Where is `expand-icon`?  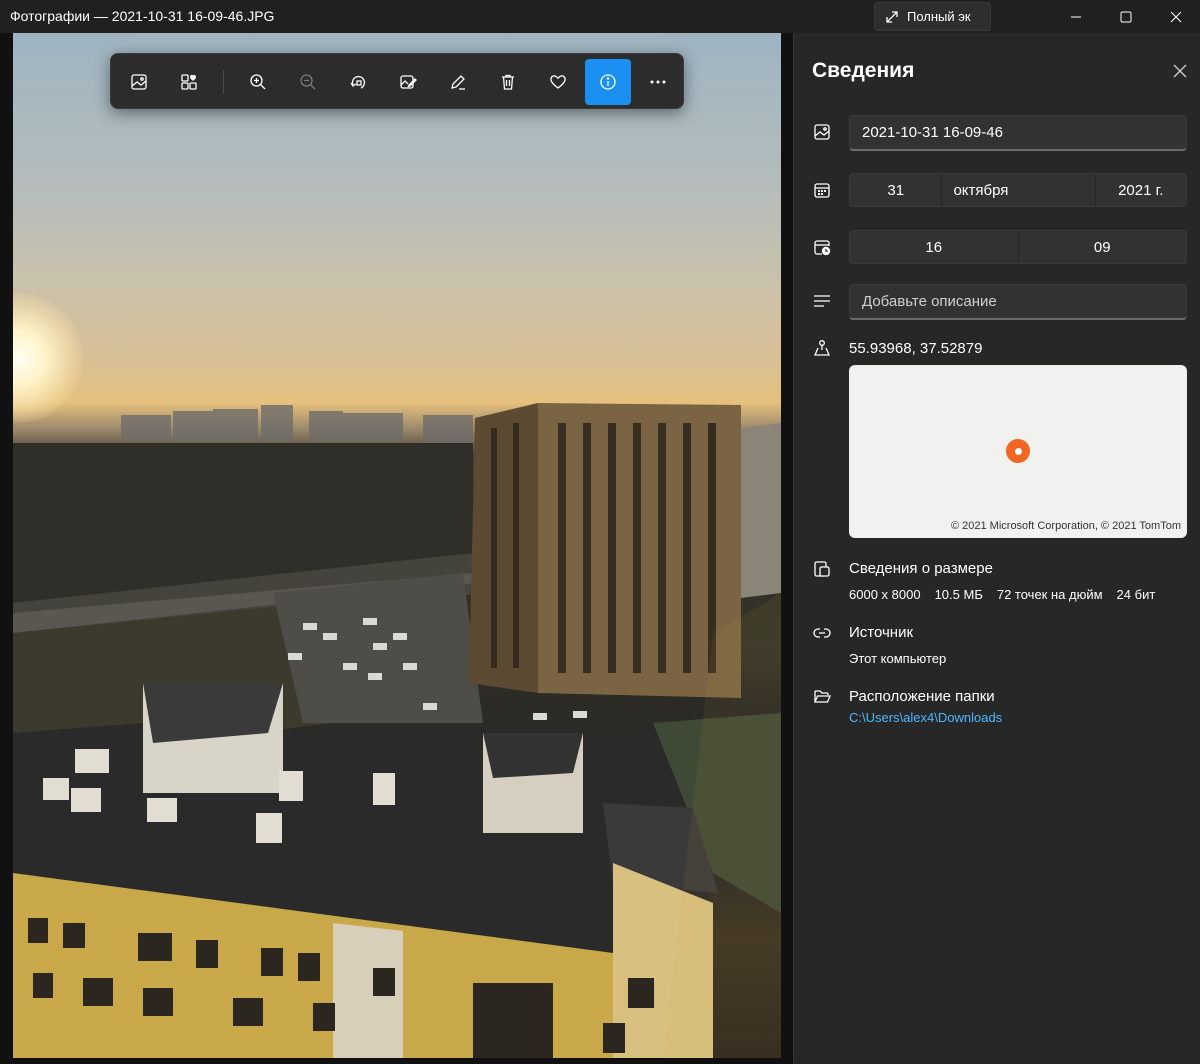 expand-icon is located at coordinates (892, 17).